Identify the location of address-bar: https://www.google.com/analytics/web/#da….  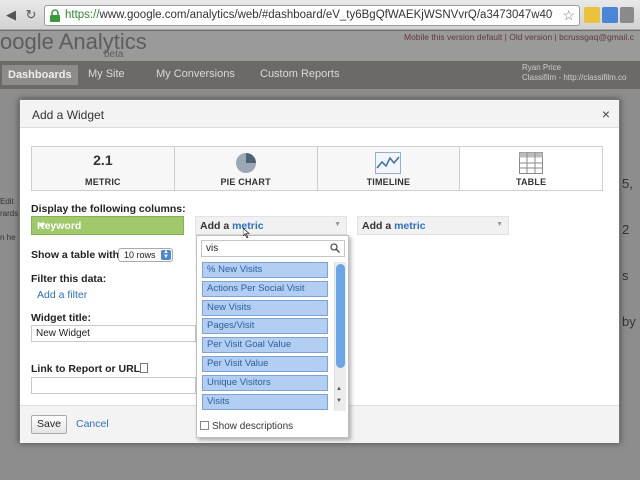
(312, 15).